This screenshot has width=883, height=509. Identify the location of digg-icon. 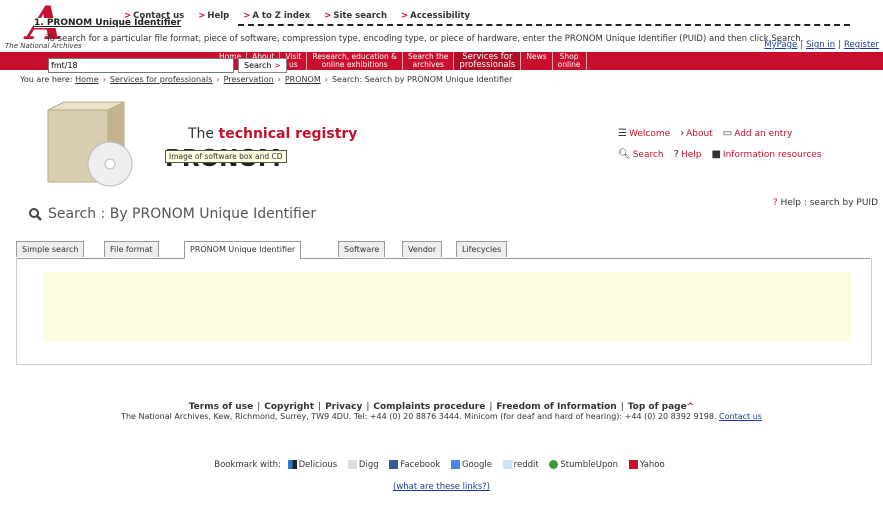
(352, 464).